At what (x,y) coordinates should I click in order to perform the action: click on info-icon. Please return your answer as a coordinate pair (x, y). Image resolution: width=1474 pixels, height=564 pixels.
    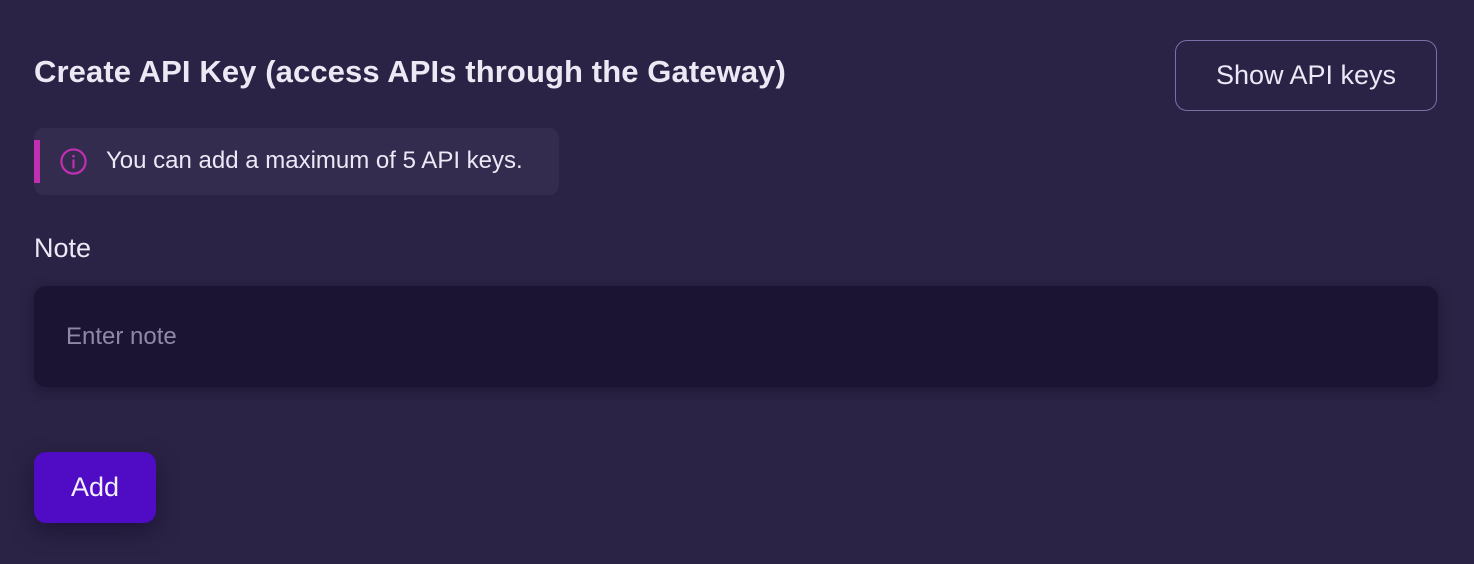
    Looking at the image, I should click on (73, 161).